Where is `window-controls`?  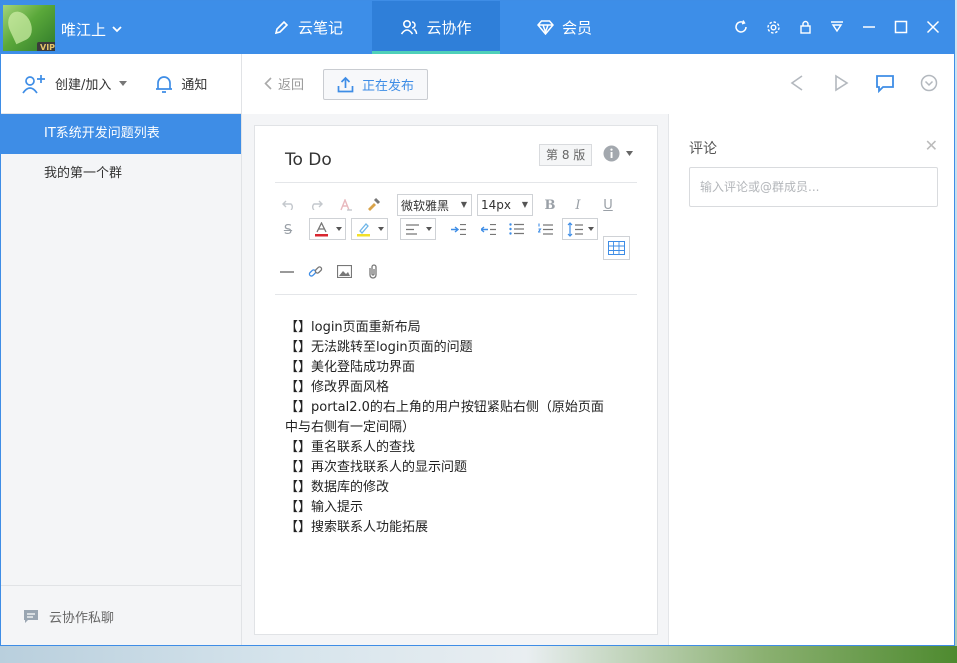 window-controls is located at coordinates (837, 27).